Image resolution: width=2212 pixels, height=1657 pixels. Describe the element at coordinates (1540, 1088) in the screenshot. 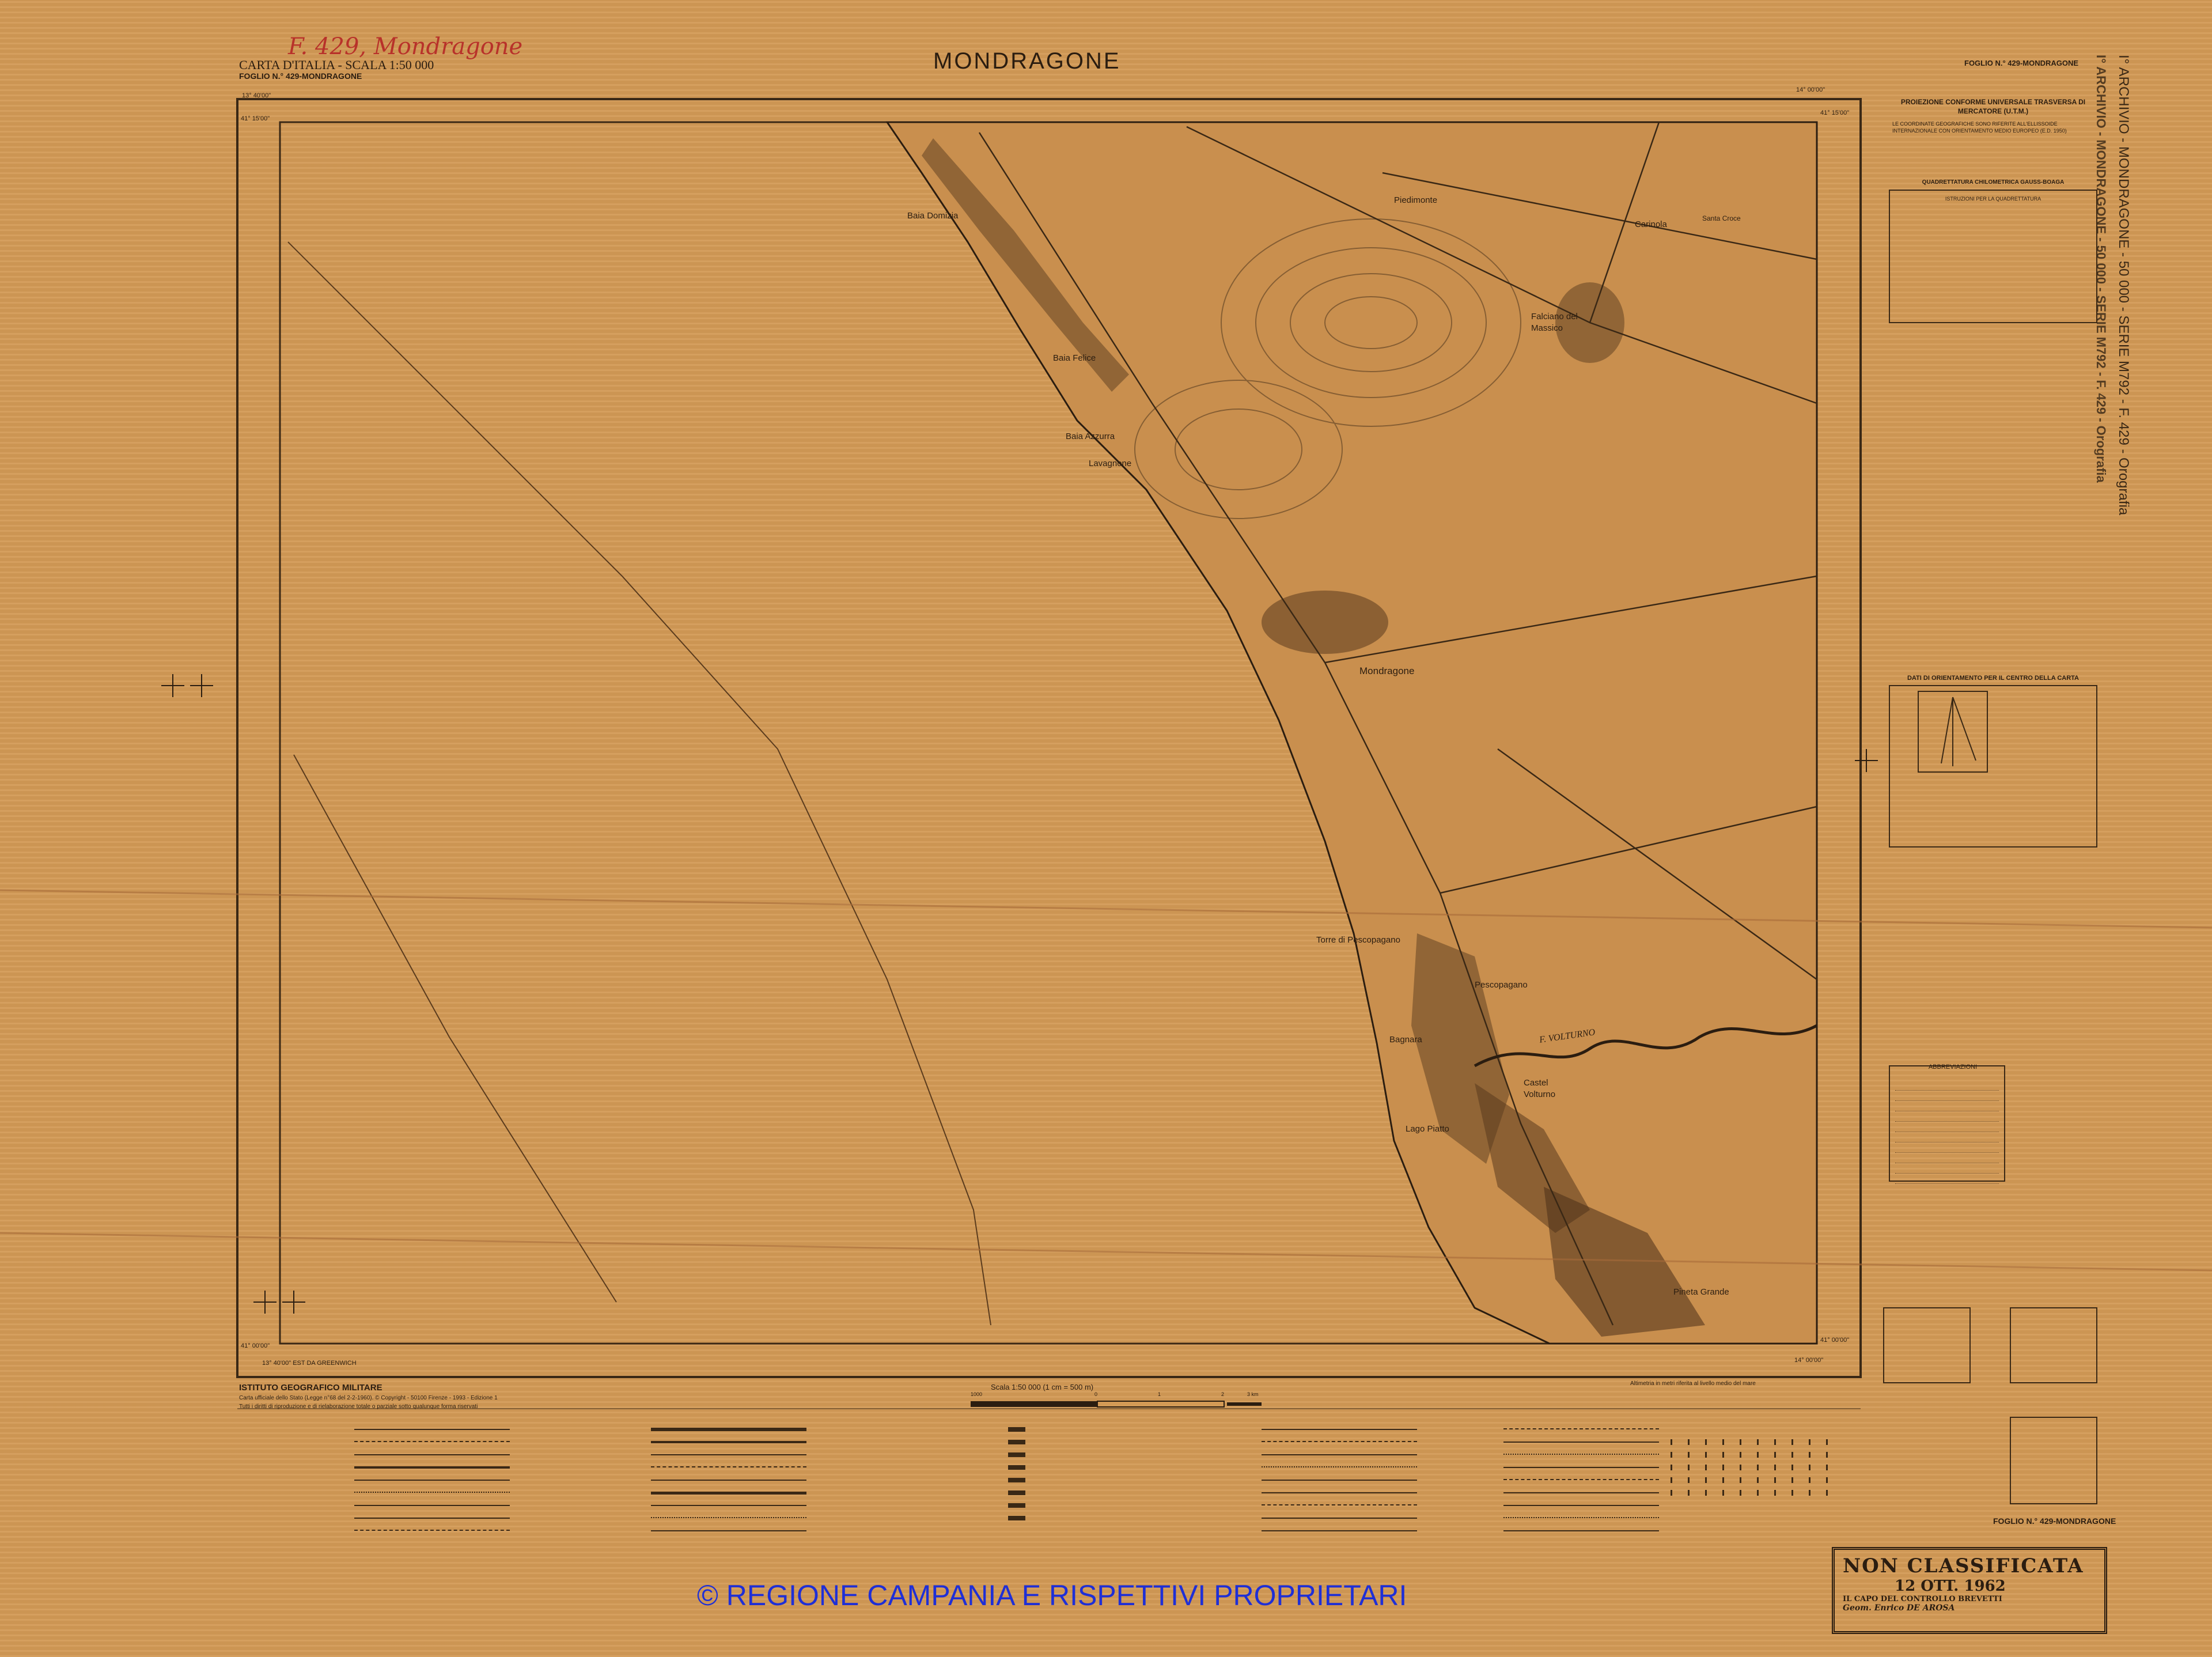

I see `place-castel-volturno: Castel Volturno` at that location.